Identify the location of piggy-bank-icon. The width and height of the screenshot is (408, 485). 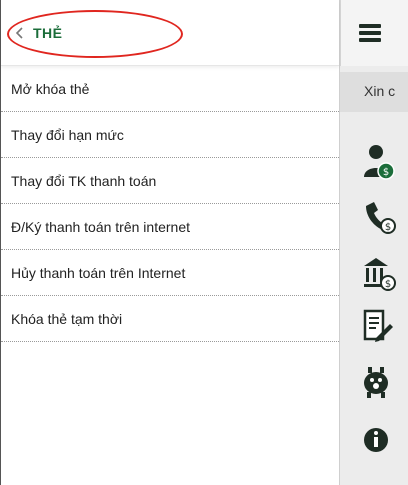
(385, 383).